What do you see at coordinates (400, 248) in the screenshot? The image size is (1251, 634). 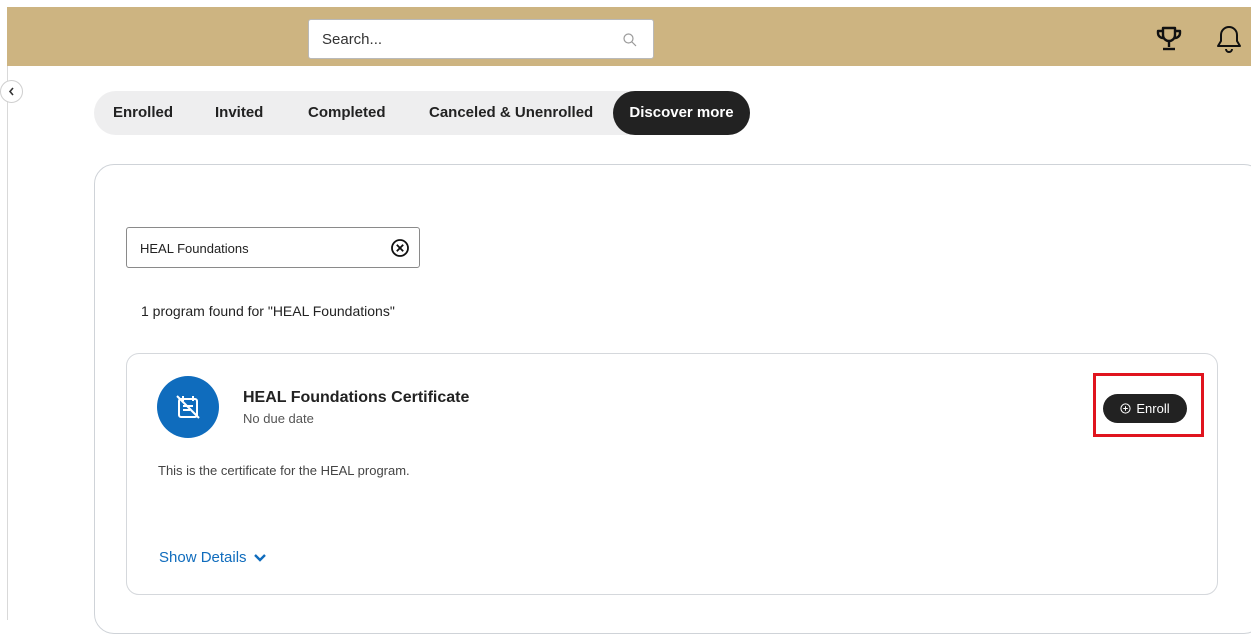 I see `clear-circle-icon` at bounding box center [400, 248].